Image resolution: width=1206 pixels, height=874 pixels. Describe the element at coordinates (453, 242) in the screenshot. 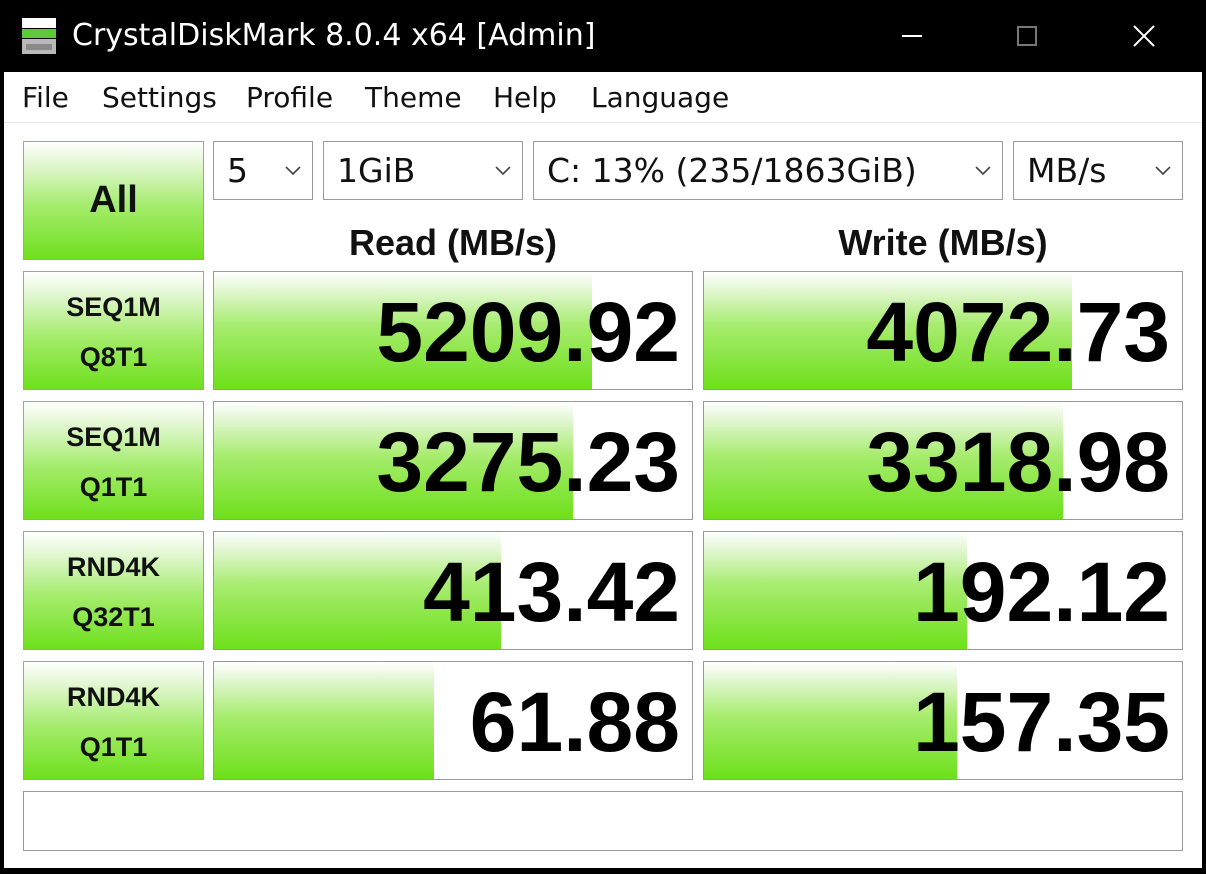

I see `read-header: Read (MB/s)` at that location.